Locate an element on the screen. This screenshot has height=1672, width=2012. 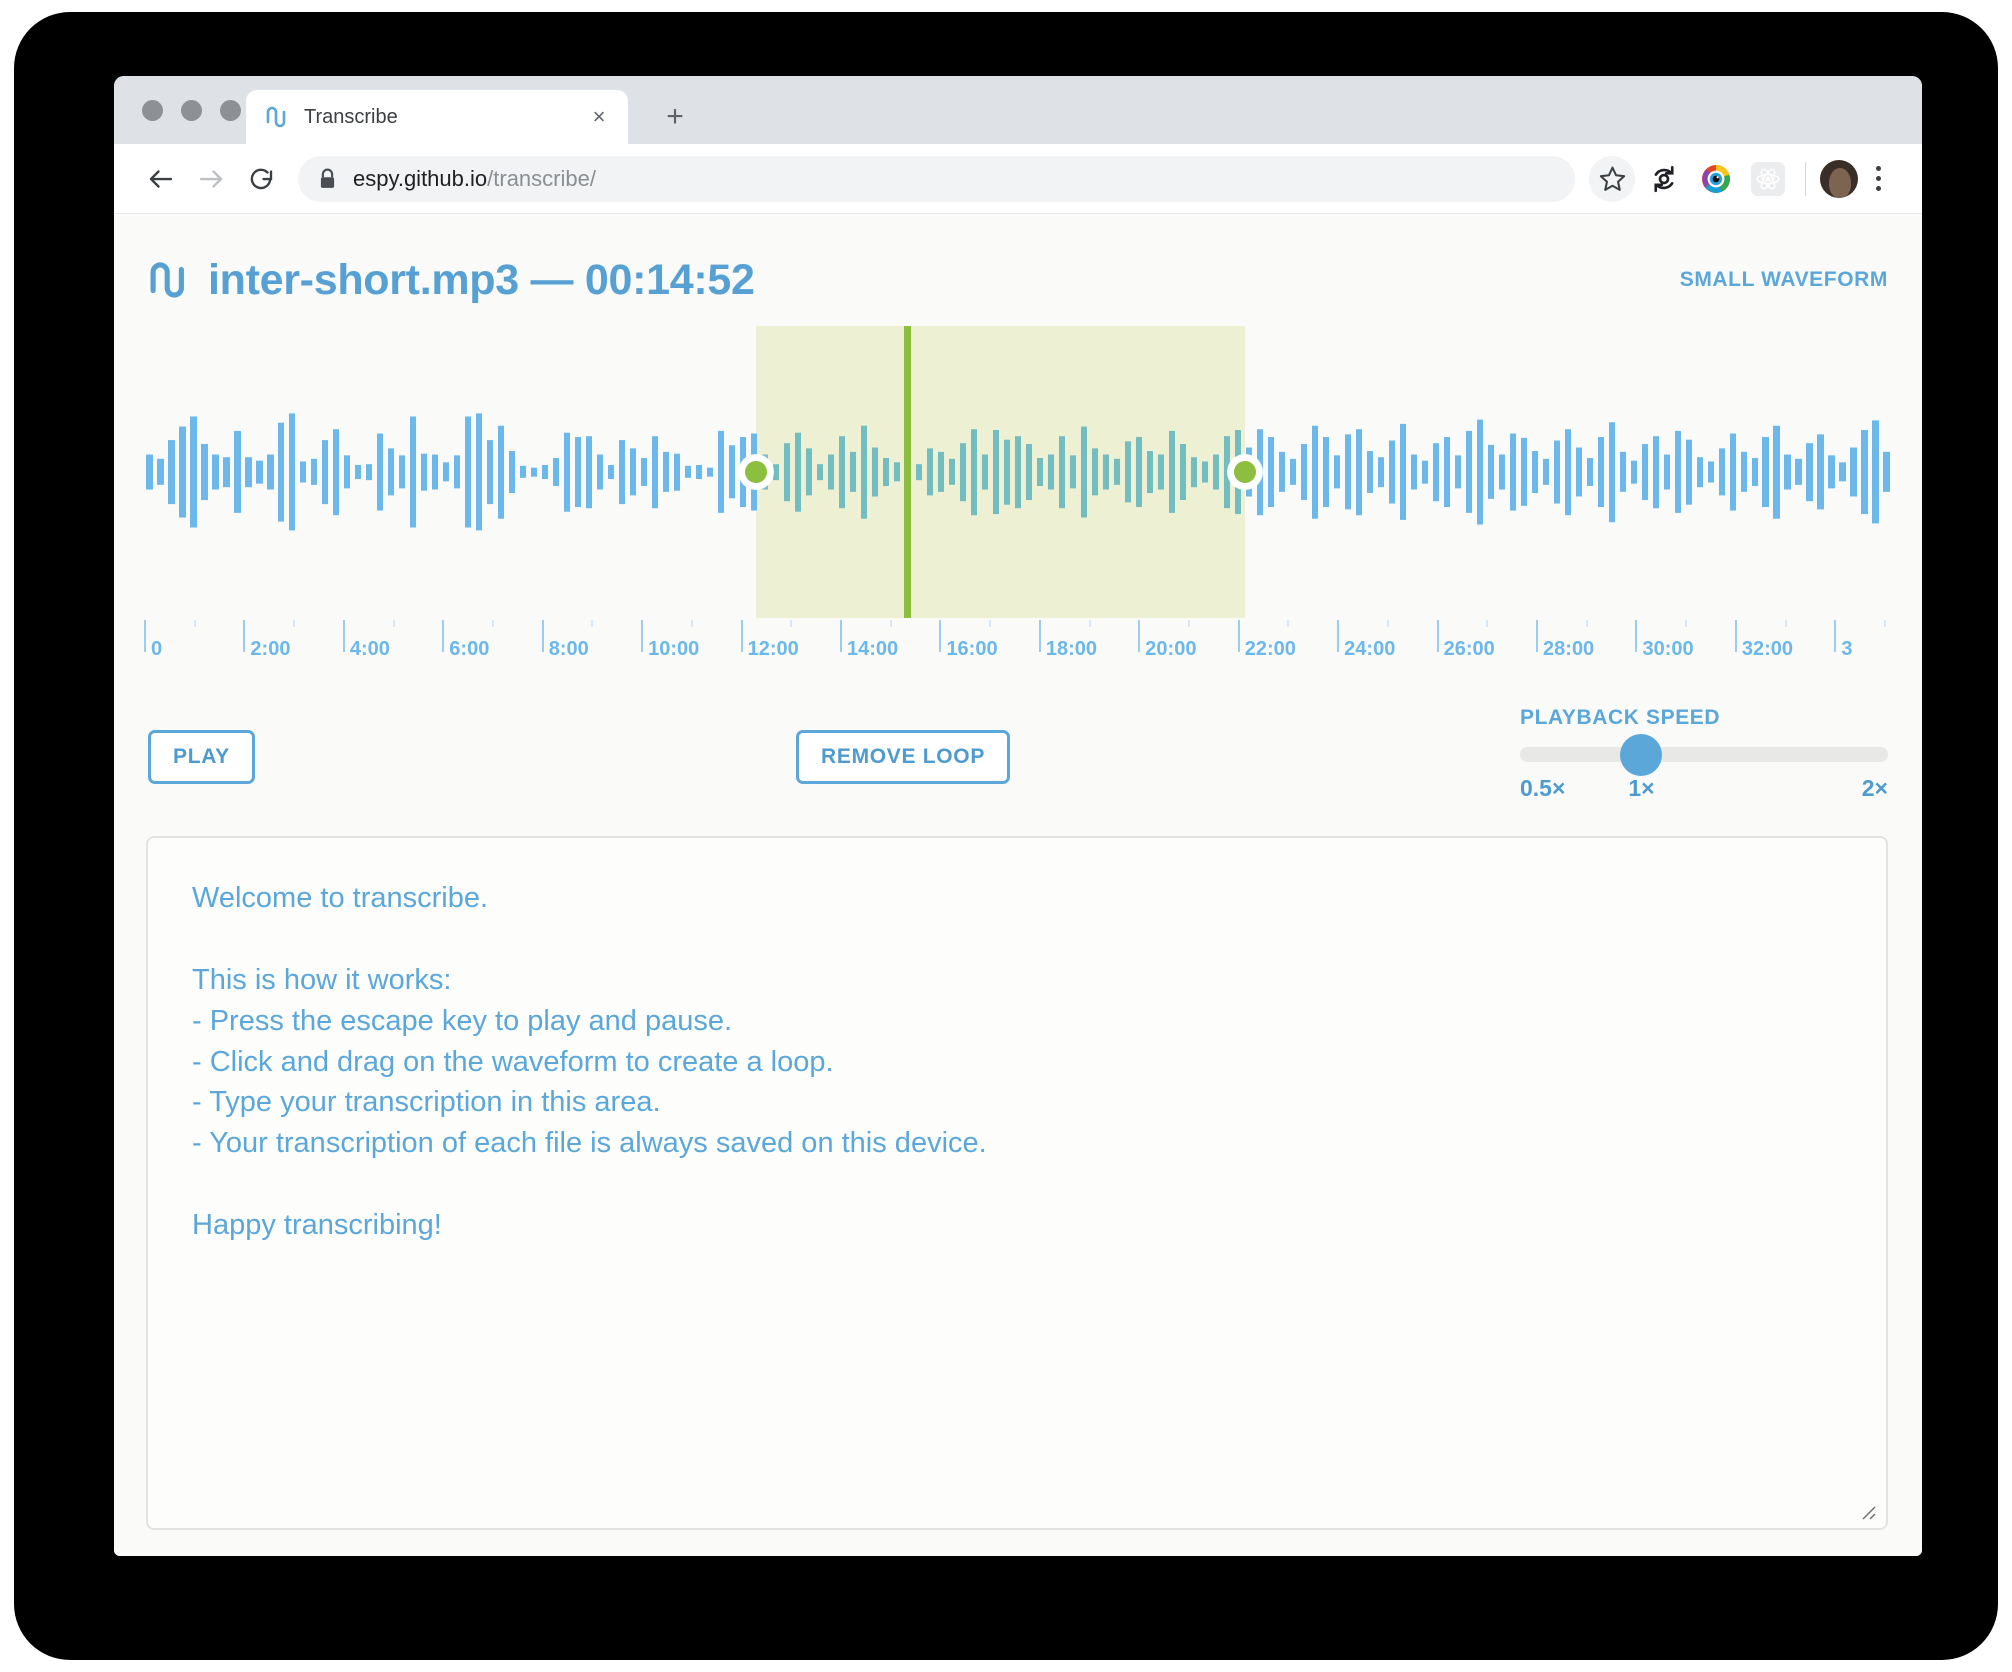
lock-icon is located at coordinates (327, 179).